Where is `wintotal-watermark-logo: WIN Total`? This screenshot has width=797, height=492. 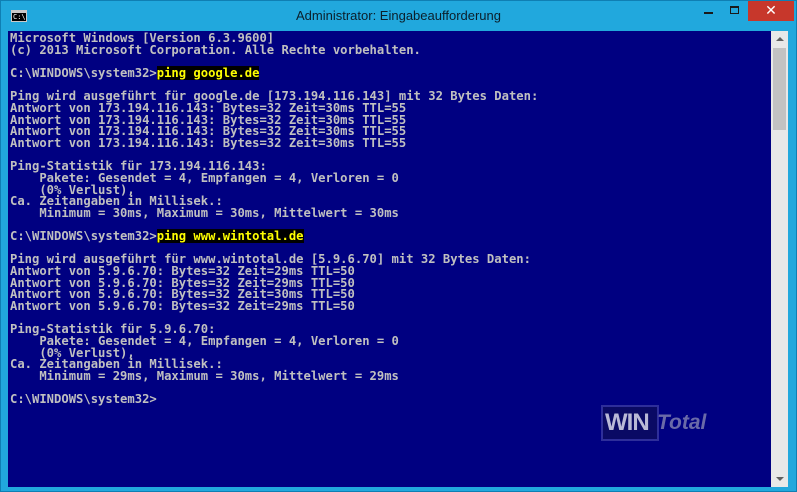
wintotal-watermark-logo: WIN Total is located at coordinates (659, 424).